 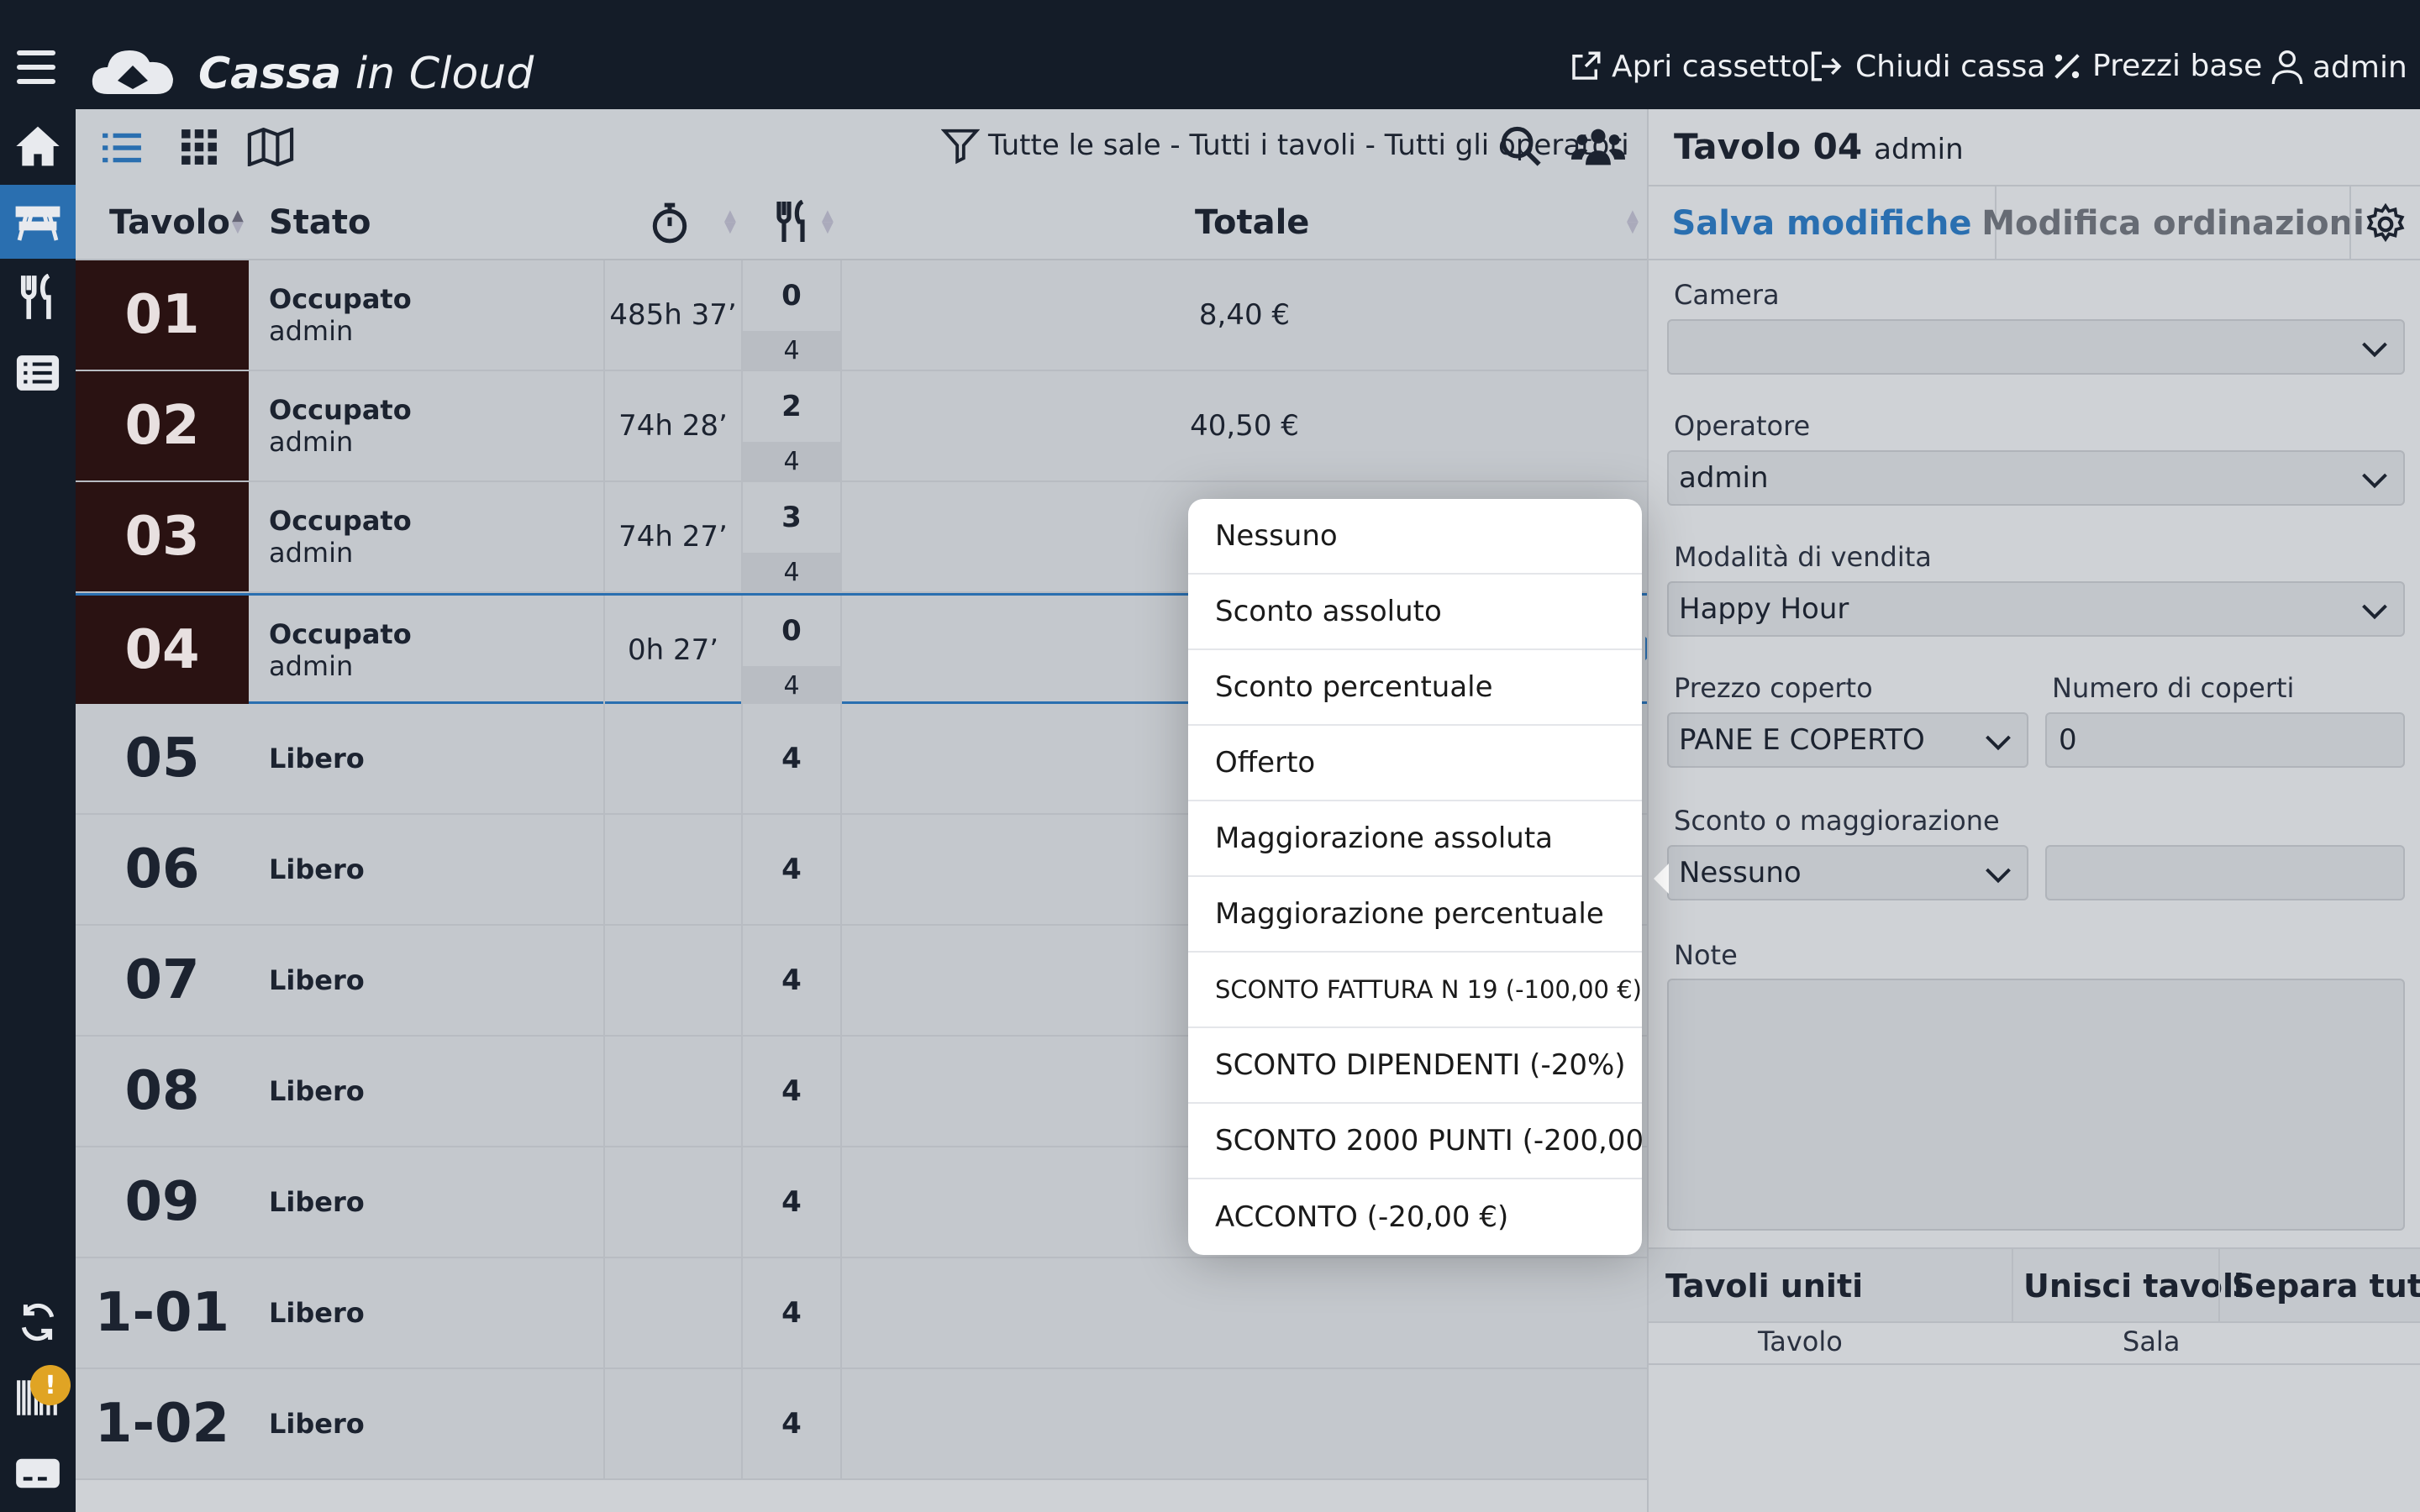 I want to click on sidebar-item-tables, so click(x=38, y=222).